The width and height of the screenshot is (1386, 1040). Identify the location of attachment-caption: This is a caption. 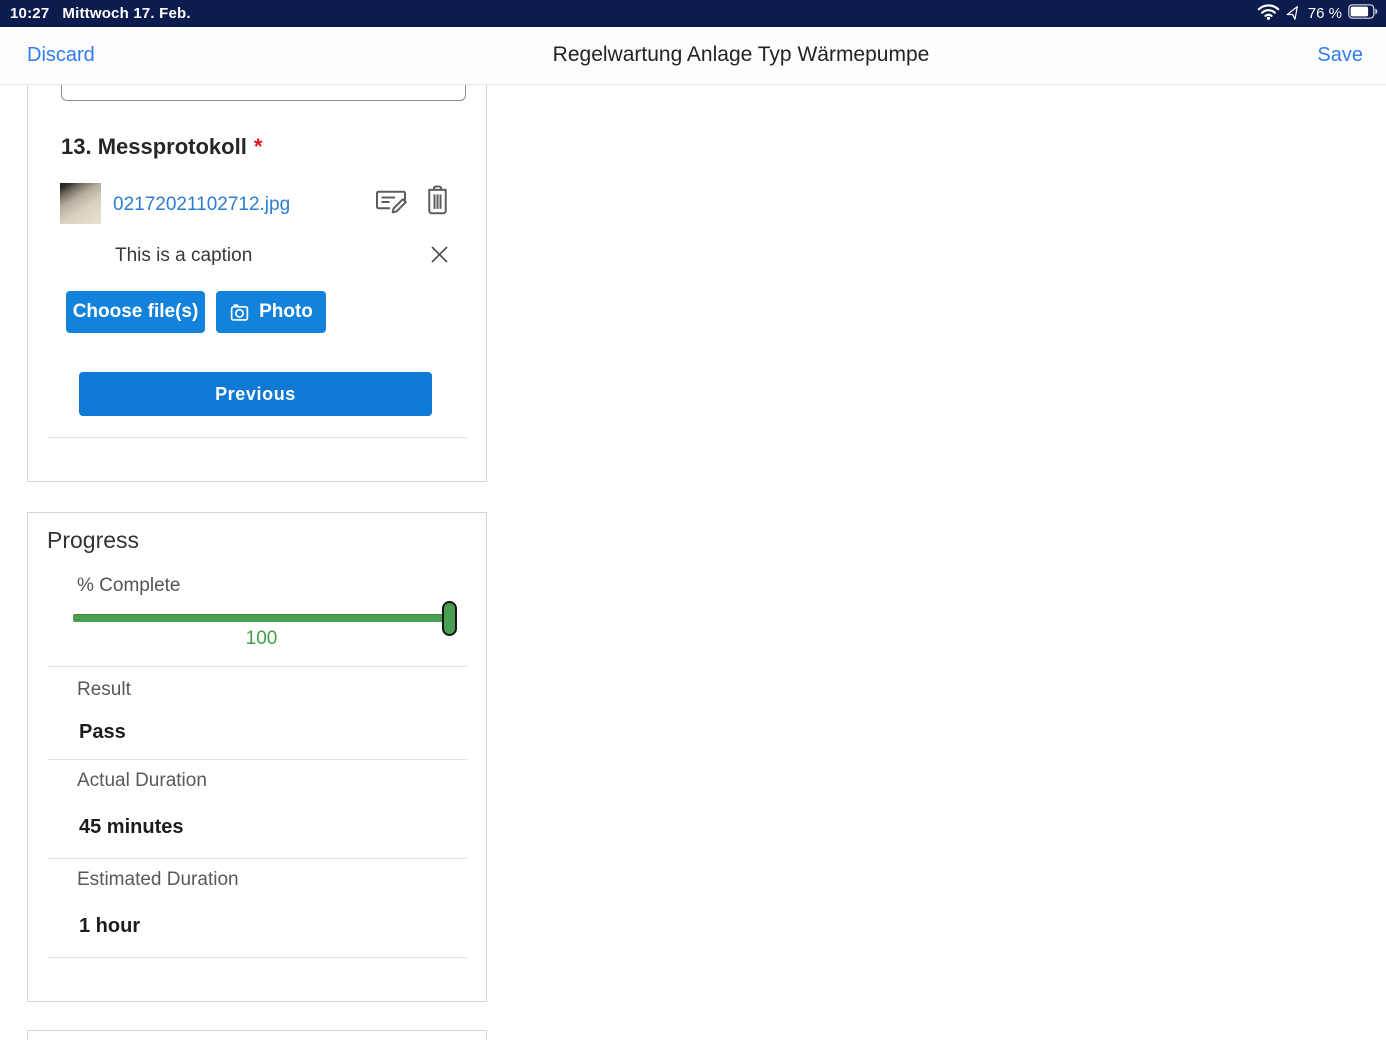
(184, 255).